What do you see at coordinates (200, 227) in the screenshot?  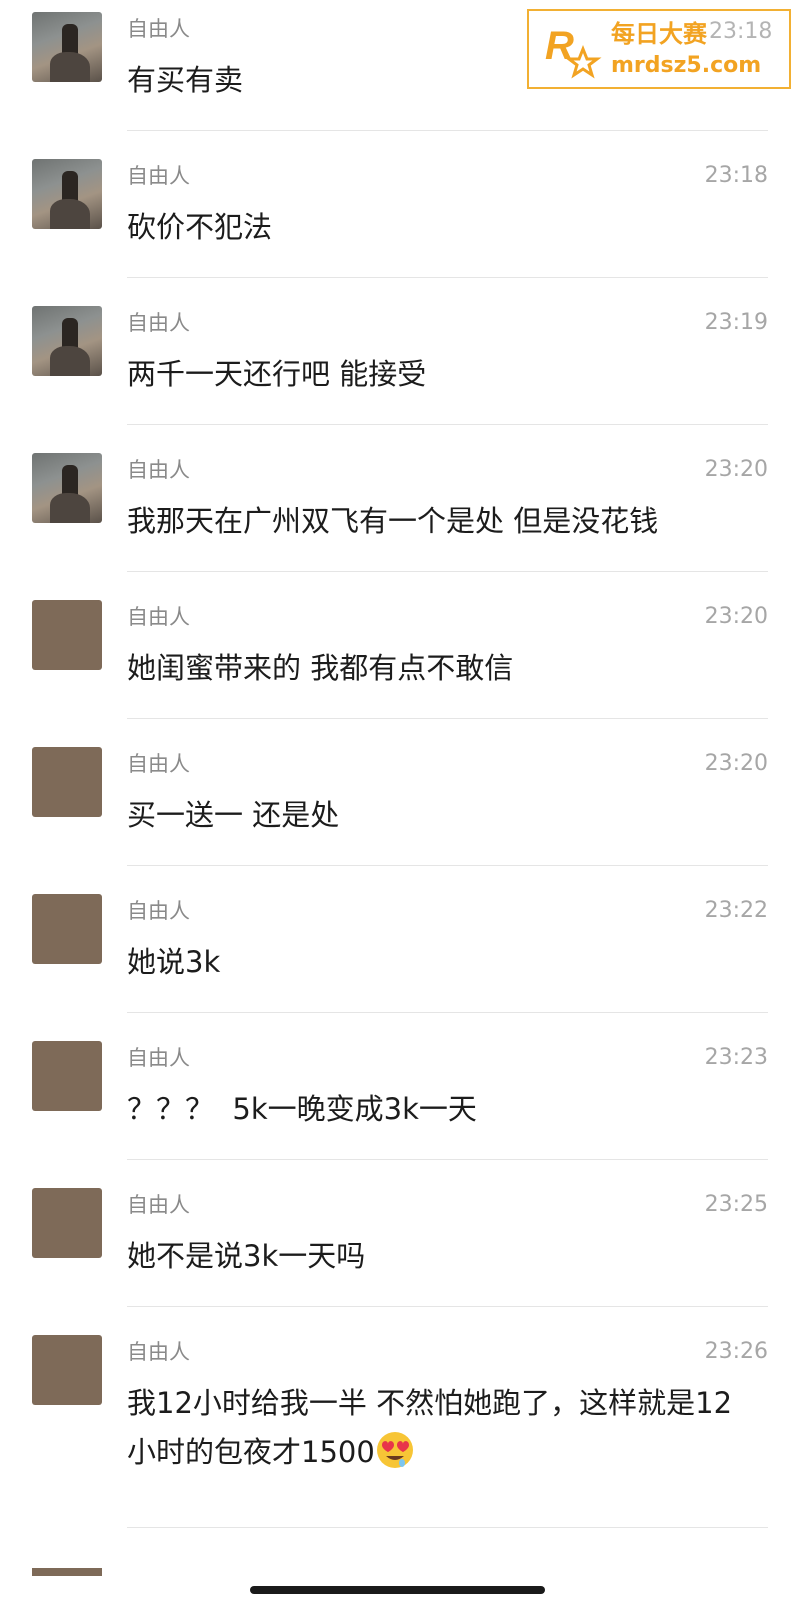 I see `message-text: 砍价不犯法` at bounding box center [200, 227].